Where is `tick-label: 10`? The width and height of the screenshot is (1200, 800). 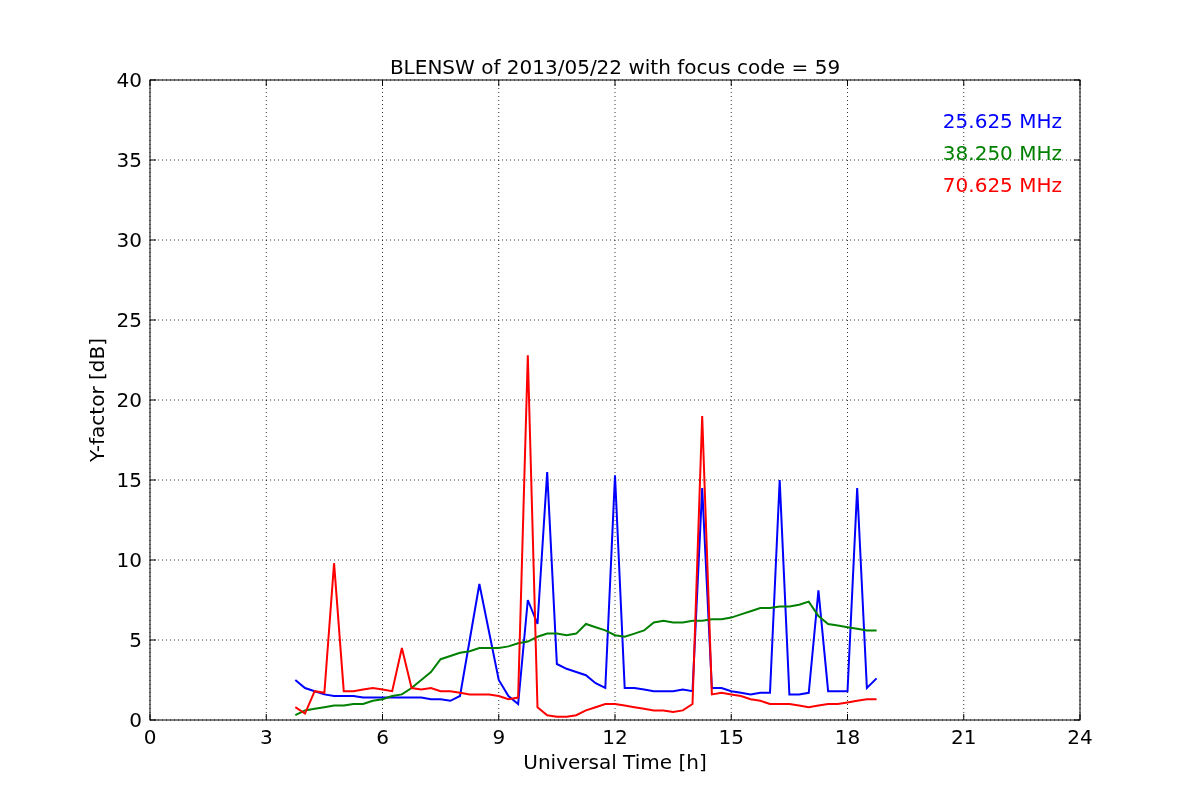
tick-label: 10 is located at coordinates (129, 560).